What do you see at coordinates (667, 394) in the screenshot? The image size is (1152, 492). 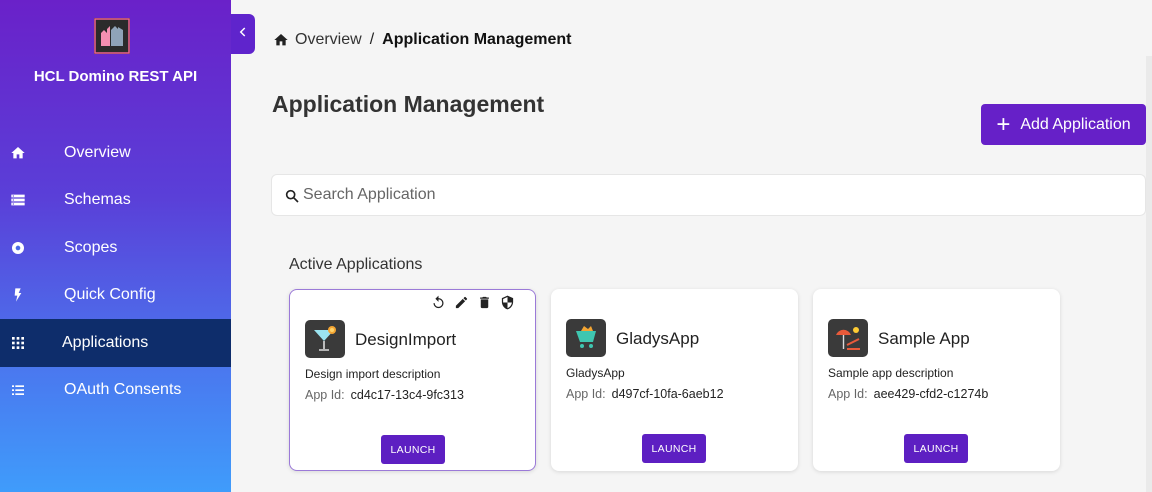 I see `app-id-value: d497cf-10fa-6aeb12` at bounding box center [667, 394].